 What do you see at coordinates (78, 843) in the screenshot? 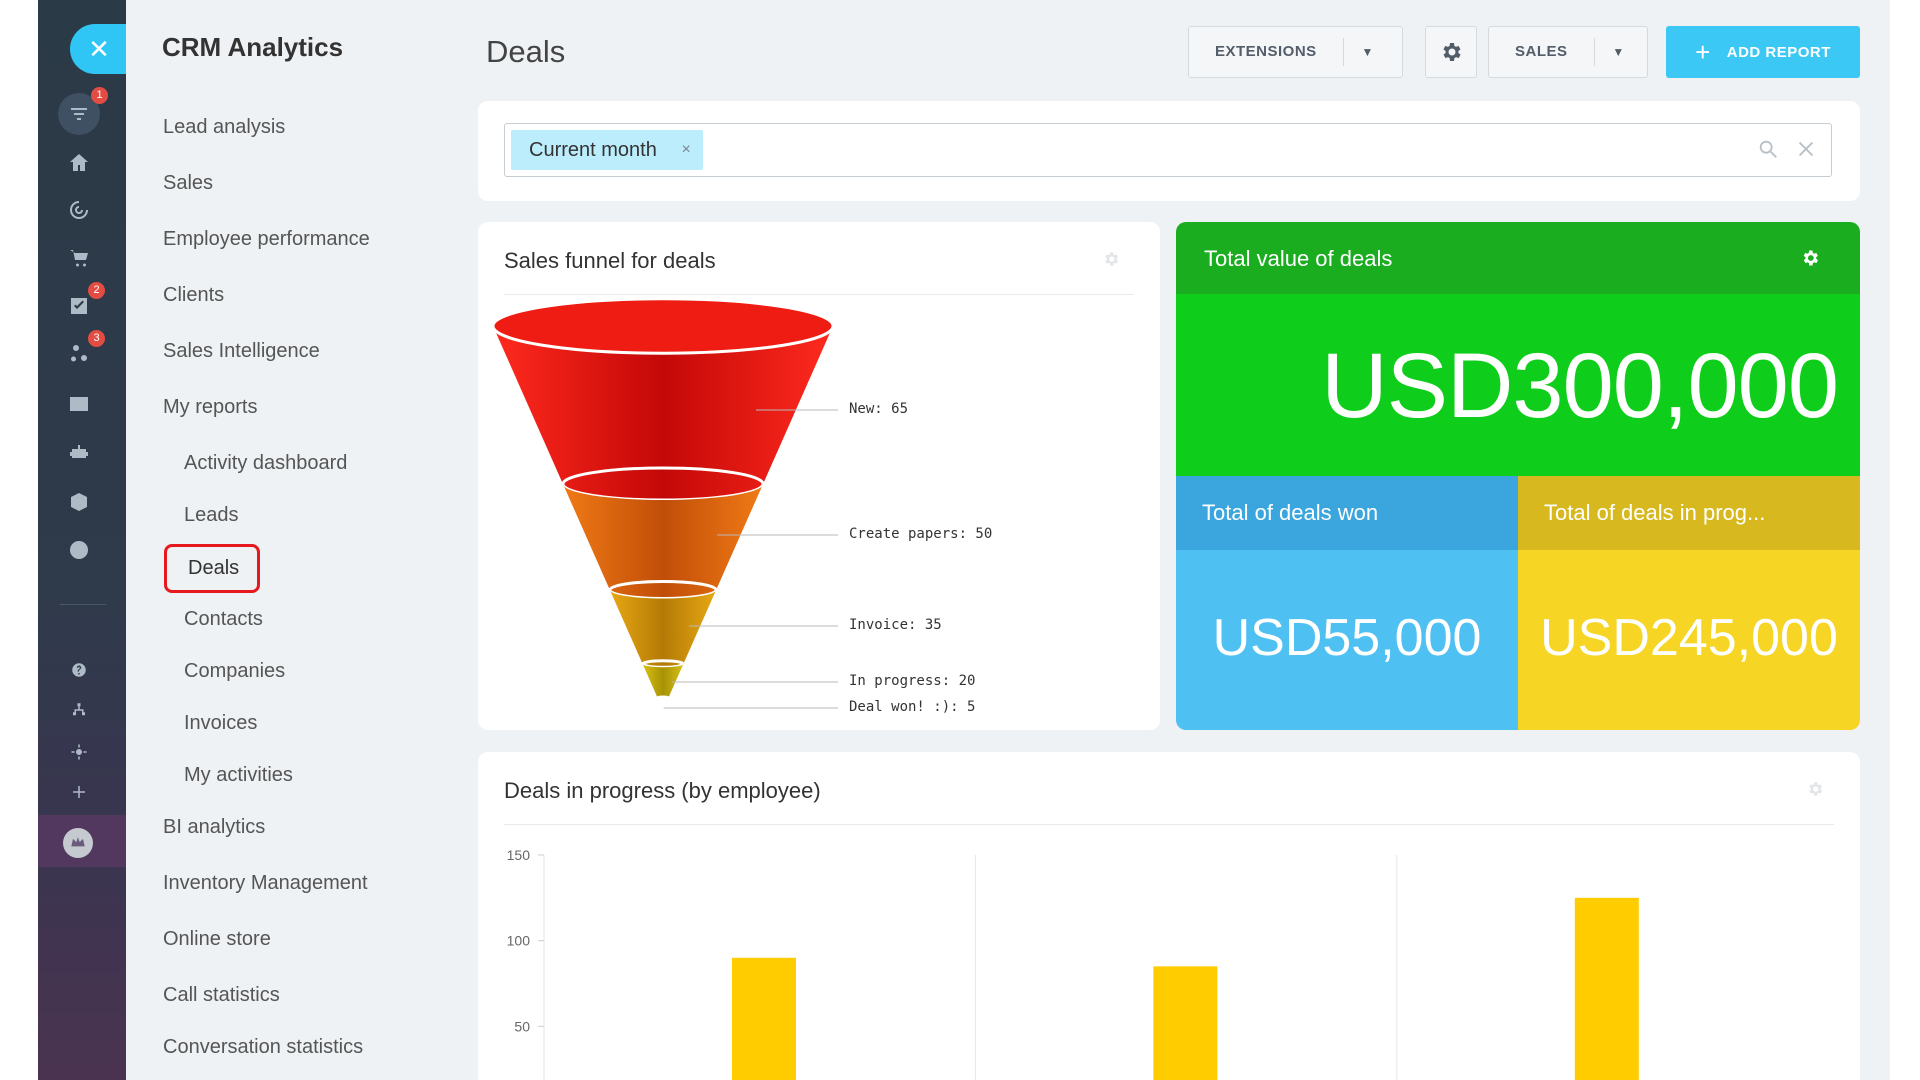
I see `avatar` at bounding box center [78, 843].